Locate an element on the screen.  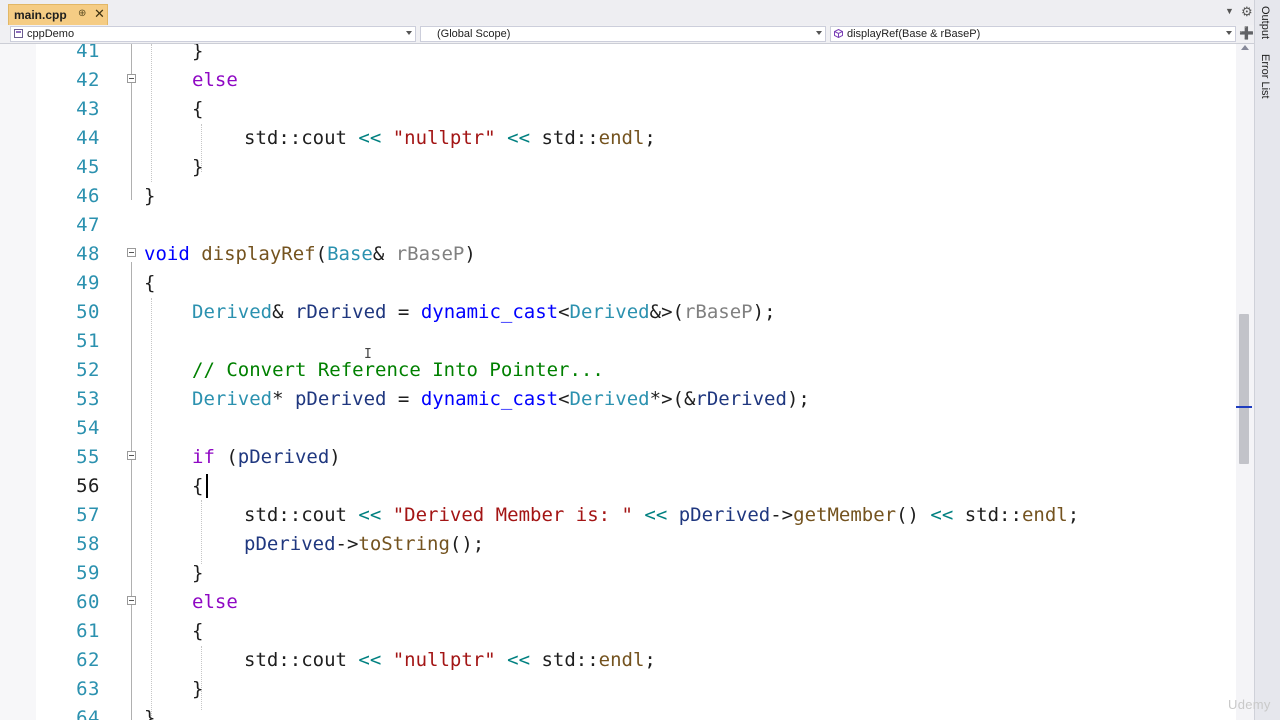
project-icon is located at coordinates (18, 33).